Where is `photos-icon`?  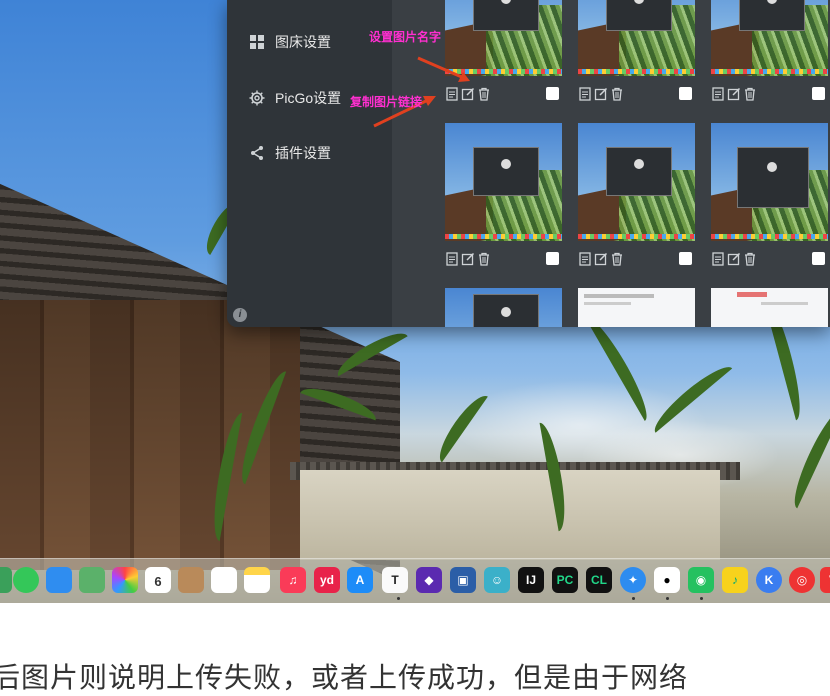 photos-icon is located at coordinates (125, 580).